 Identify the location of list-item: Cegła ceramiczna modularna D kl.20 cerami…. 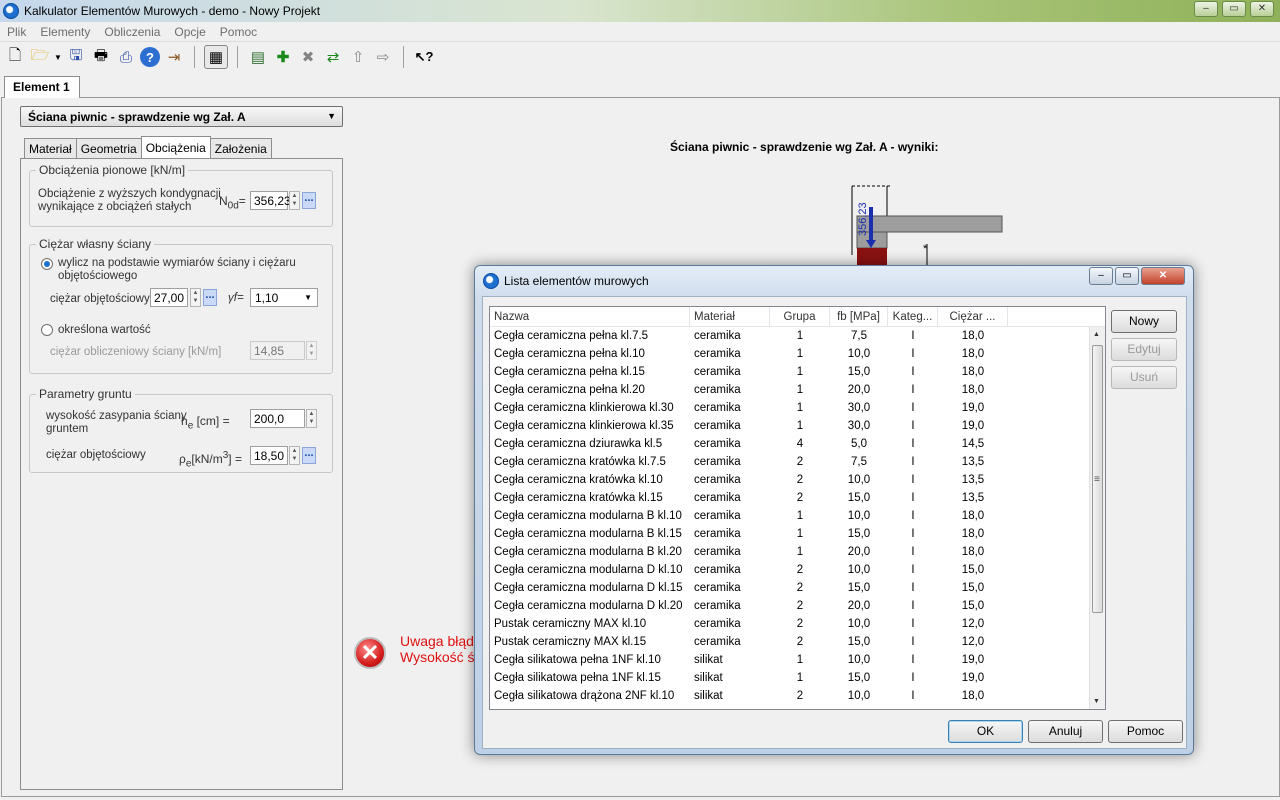
(791, 606).